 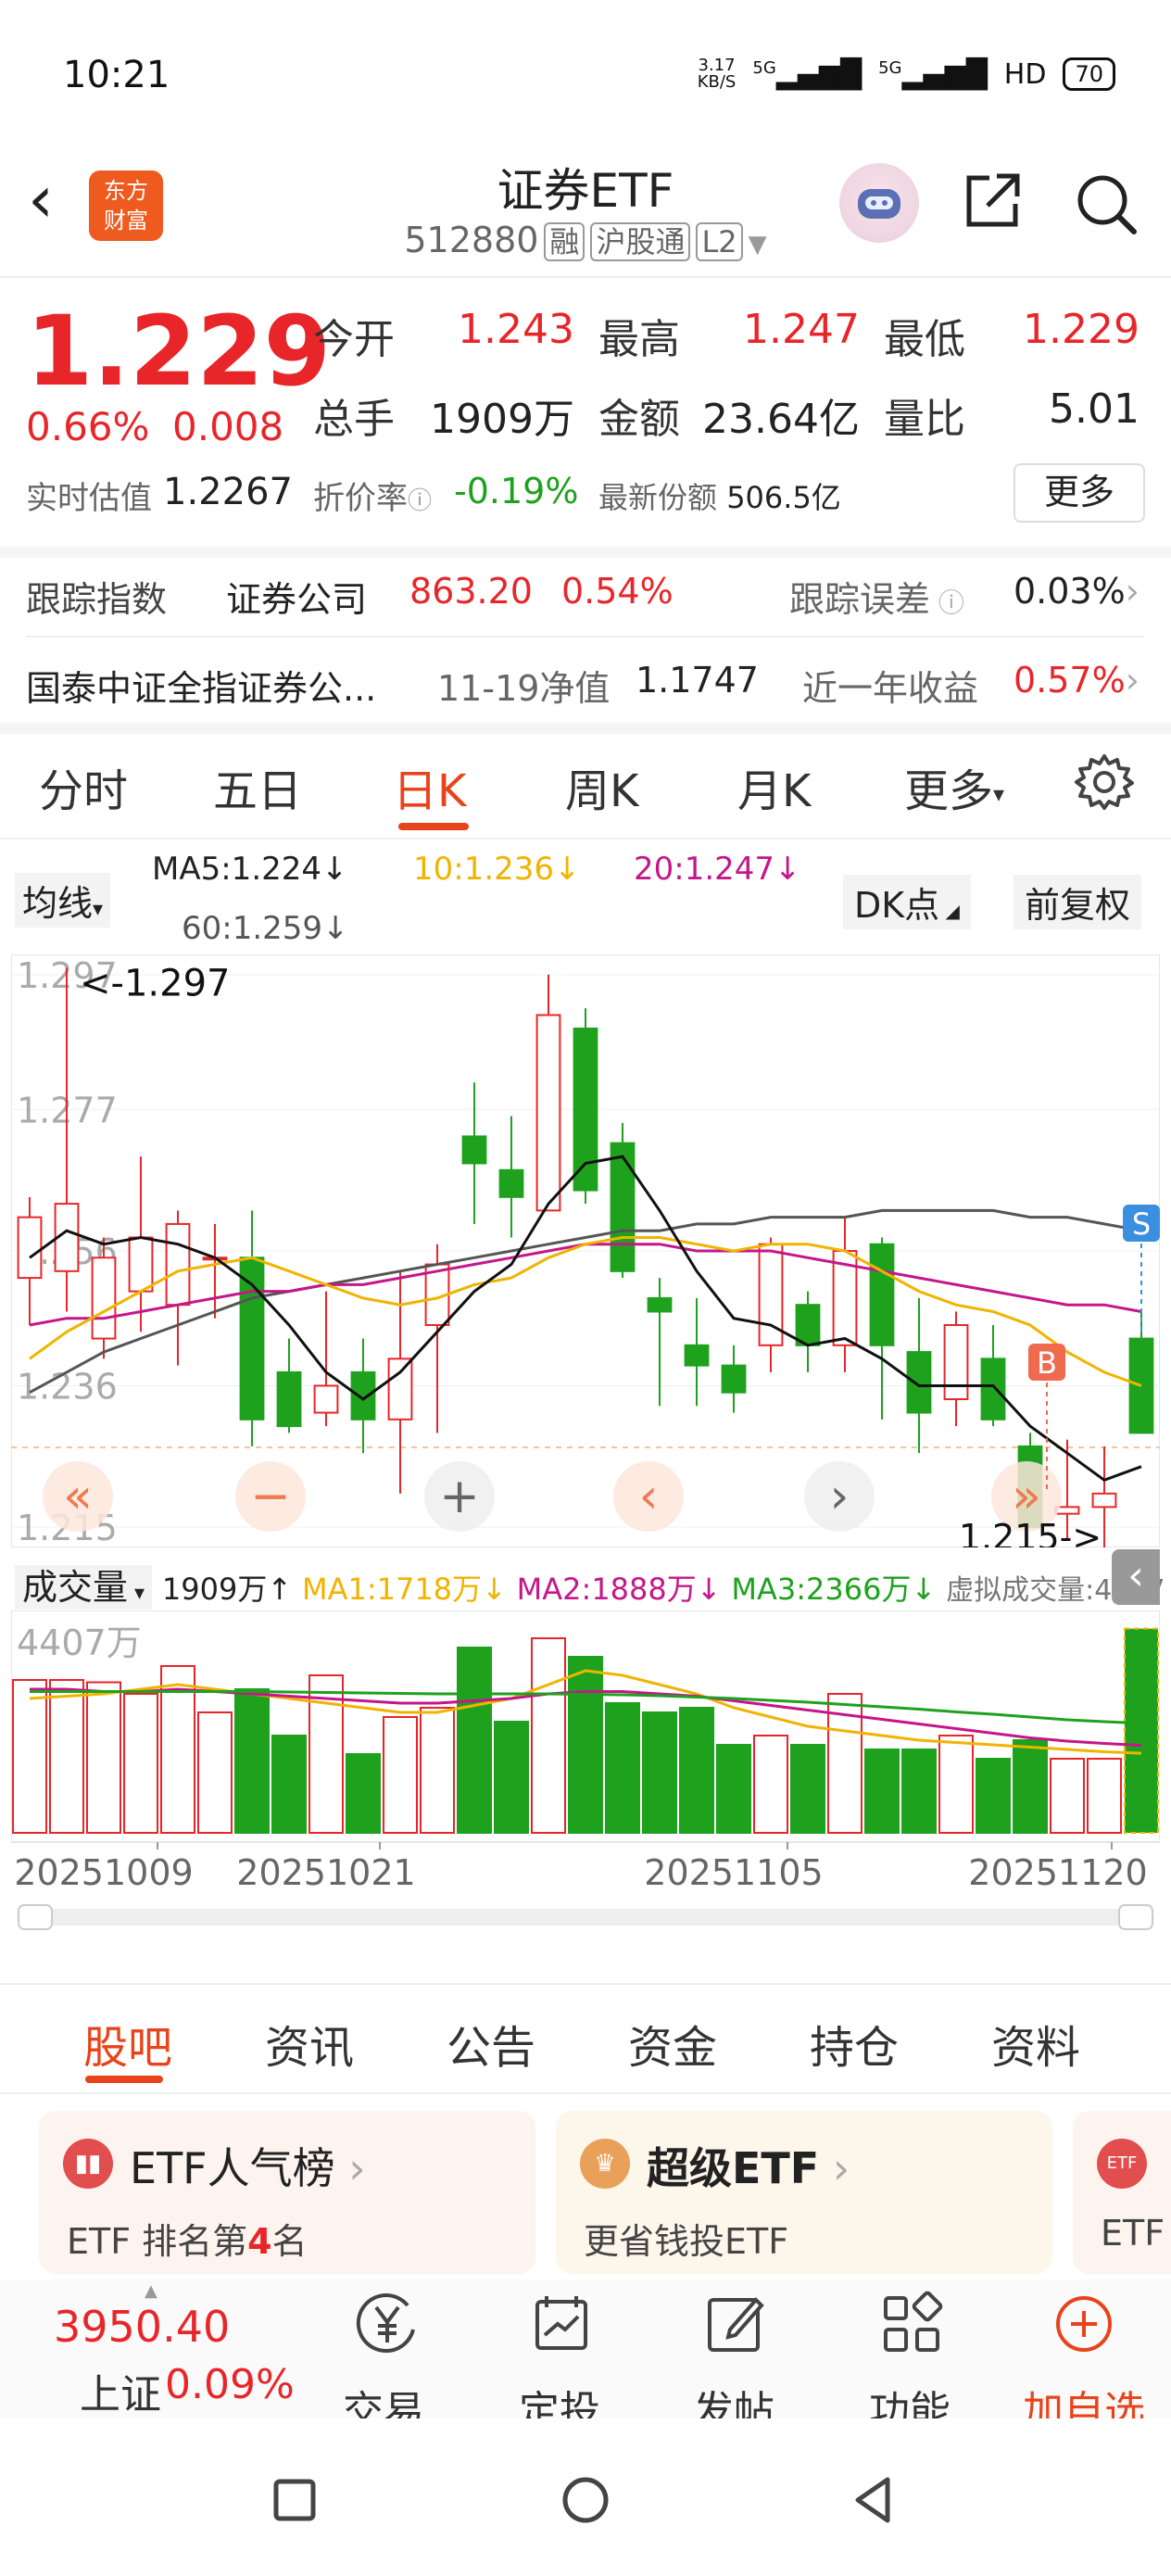 What do you see at coordinates (88, 426) in the screenshot?
I see `change-percent: 0.66%` at bounding box center [88, 426].